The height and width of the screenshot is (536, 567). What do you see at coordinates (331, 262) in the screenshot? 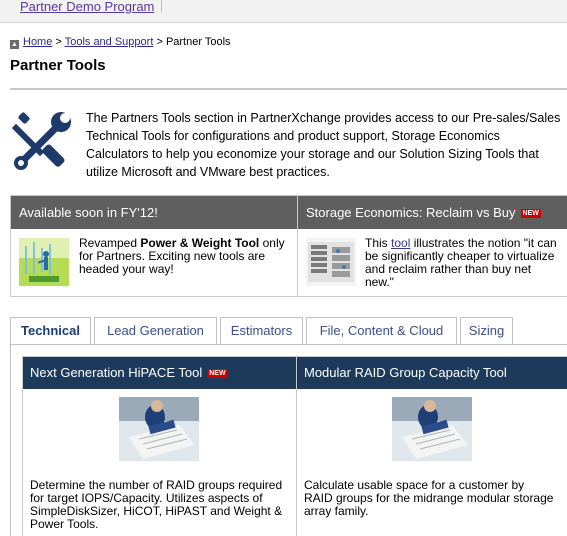
I see `promo-storage-image` at bounding box center [331, 262].